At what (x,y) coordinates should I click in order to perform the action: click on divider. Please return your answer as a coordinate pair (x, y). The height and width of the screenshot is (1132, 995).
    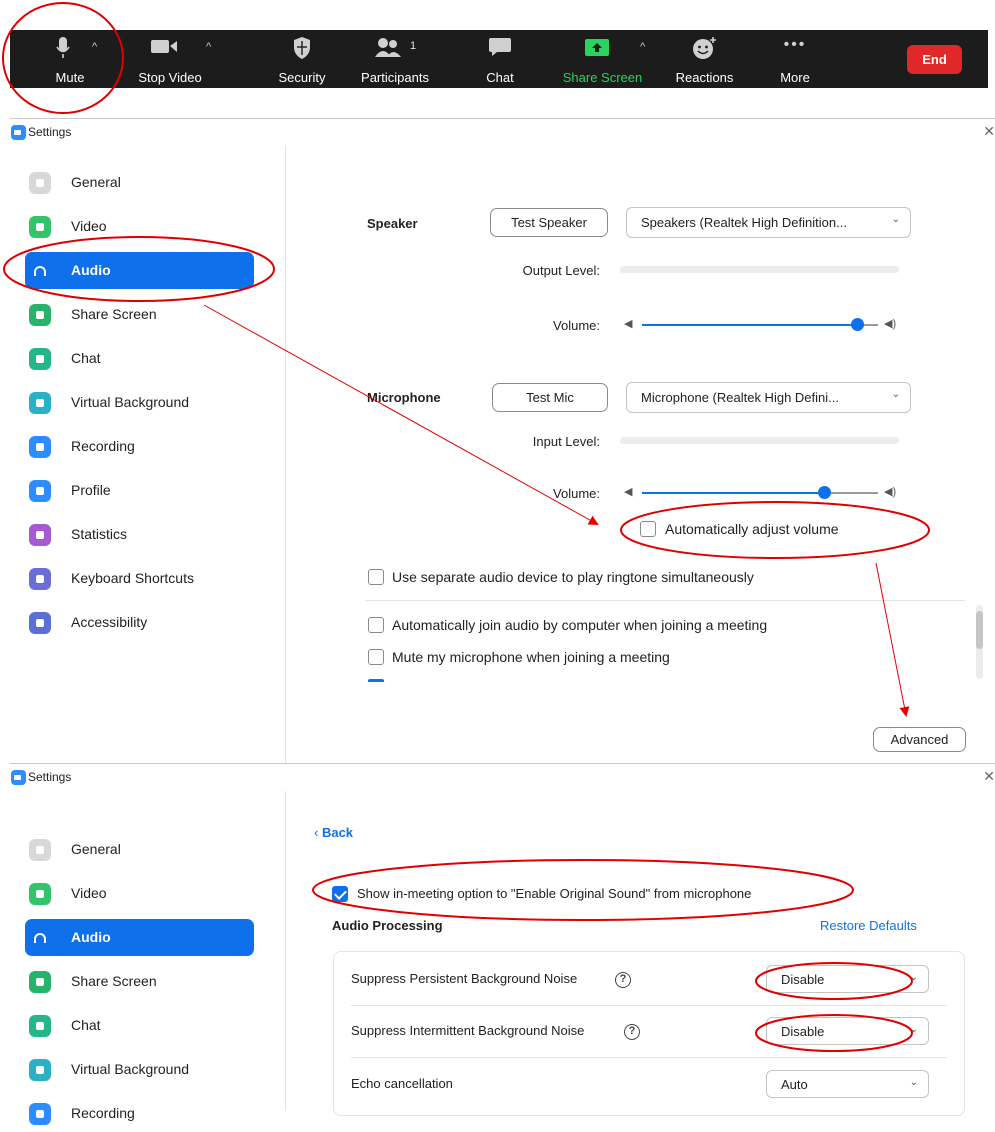
    Looking at the image, I should click on (665, 600).